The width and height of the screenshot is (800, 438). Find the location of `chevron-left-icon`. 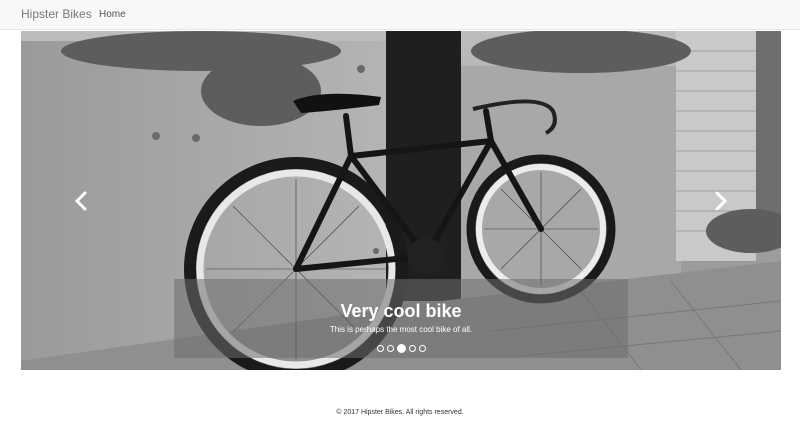

chevron-left-icon is located at coordinates (80, 201).